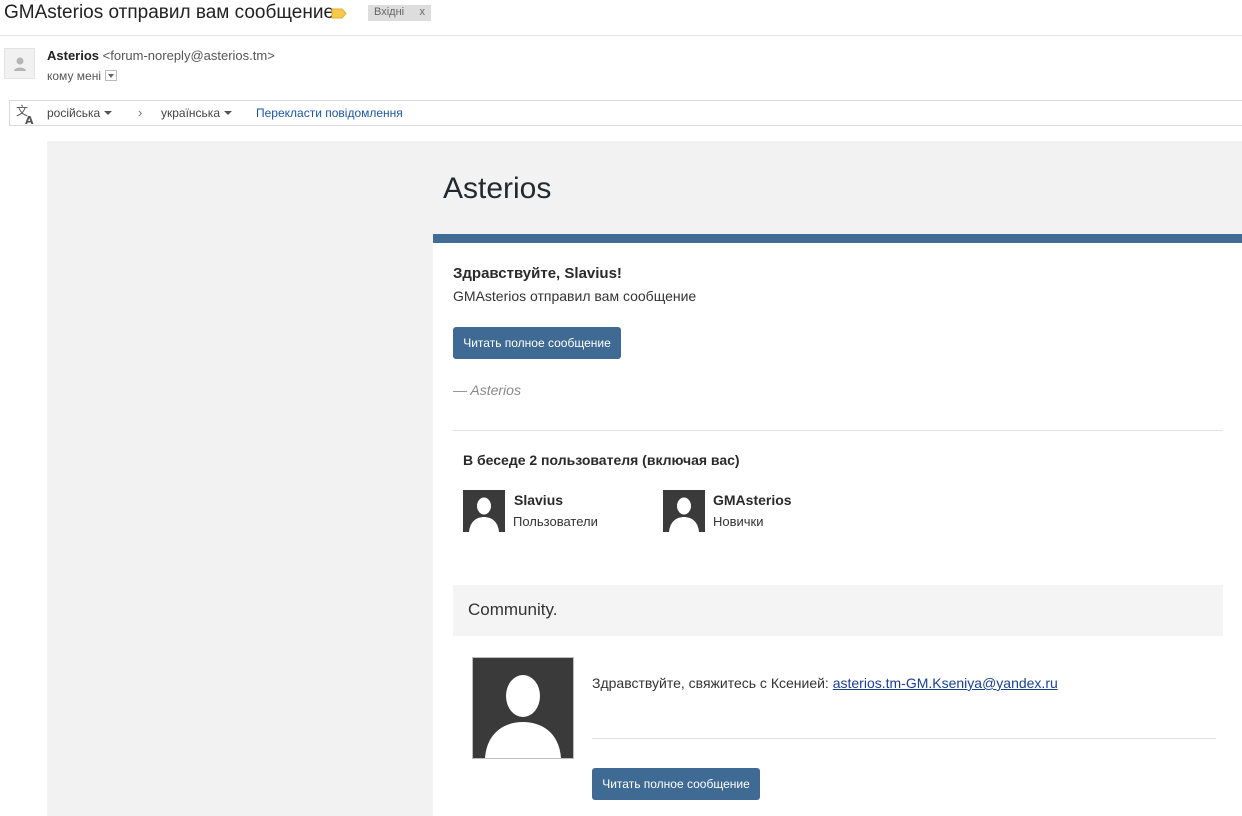 Image resolution: width=1242 pixels, height=816 pixels. I want to click on translate-message-link: Перекласти повідомлення, so click(329, 113).